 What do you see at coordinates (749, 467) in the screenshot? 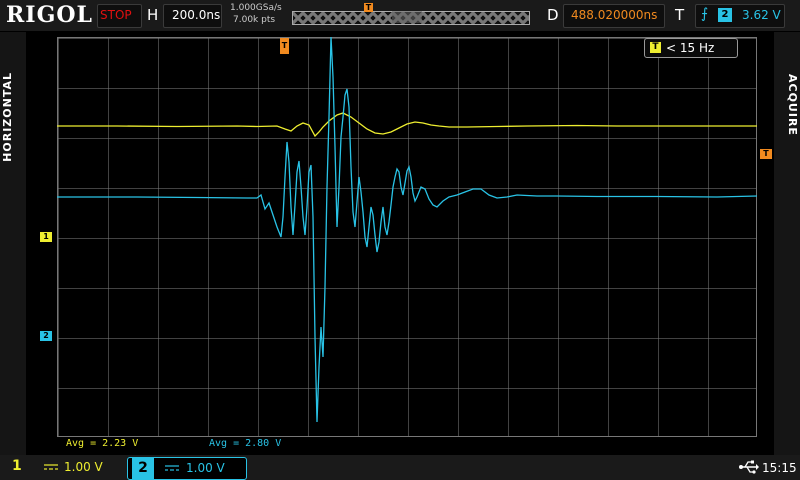
I see `usb-icon` at bounding box center [749, 467].